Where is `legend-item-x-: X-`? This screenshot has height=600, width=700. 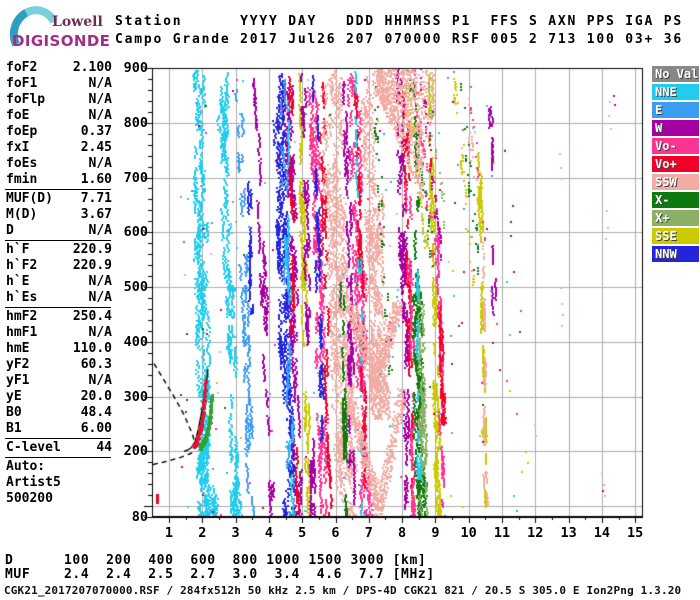 legend-item-x-: X- is located at coordinates (675, 200).